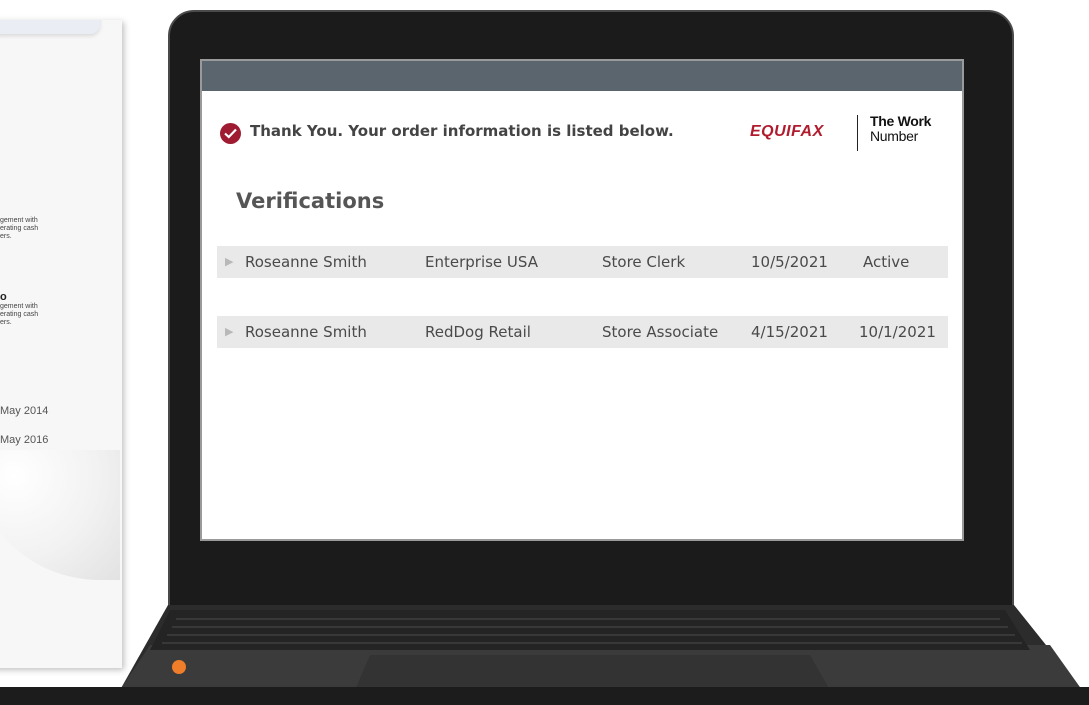 The height and width of the screenshot is (705, 1089). Describe the element at coordinates (544, 655) in the screenshot. I see `laptop-base` at that location.